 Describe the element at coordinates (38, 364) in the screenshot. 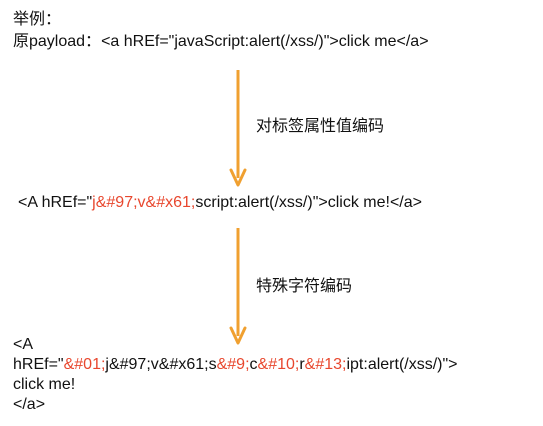

I see `step2-part: hREf="` at that location.